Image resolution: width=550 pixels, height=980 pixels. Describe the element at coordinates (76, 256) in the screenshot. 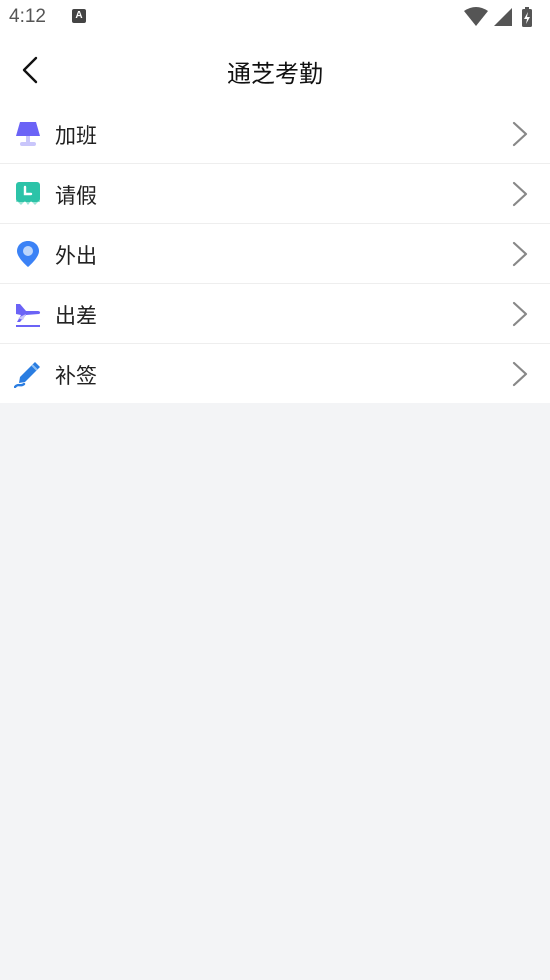

I see `menu-item-label: 外出` at that location.